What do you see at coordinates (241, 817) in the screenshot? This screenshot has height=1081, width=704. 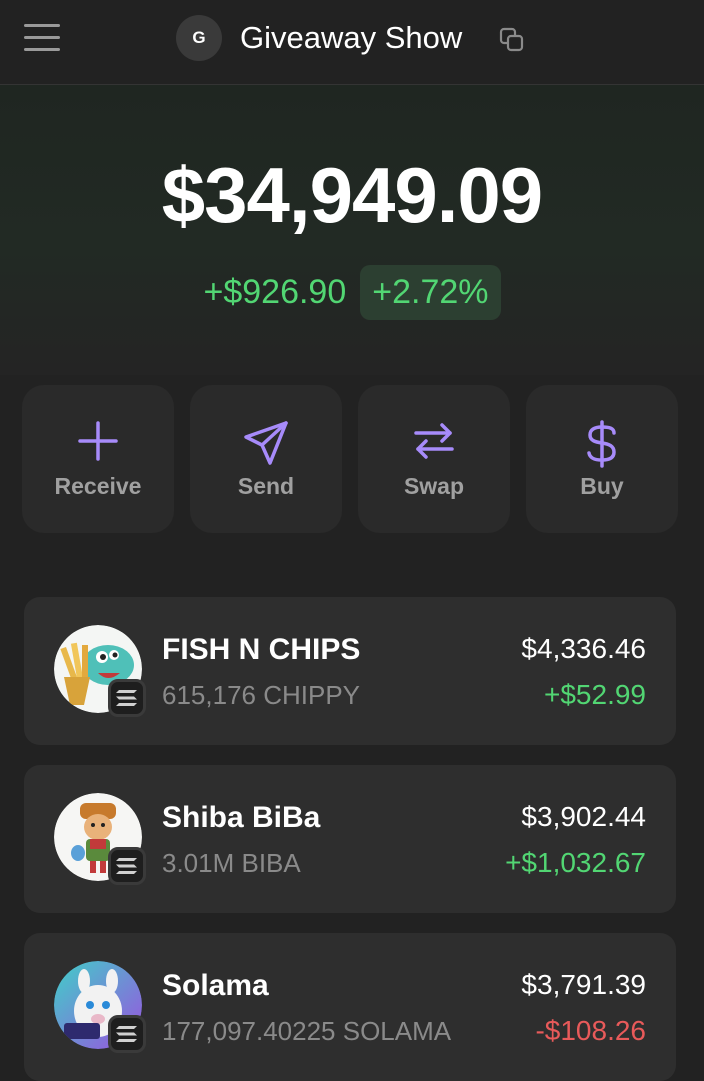 I see `token-name: Shiba BiBa` at bounding box center [241, 817].